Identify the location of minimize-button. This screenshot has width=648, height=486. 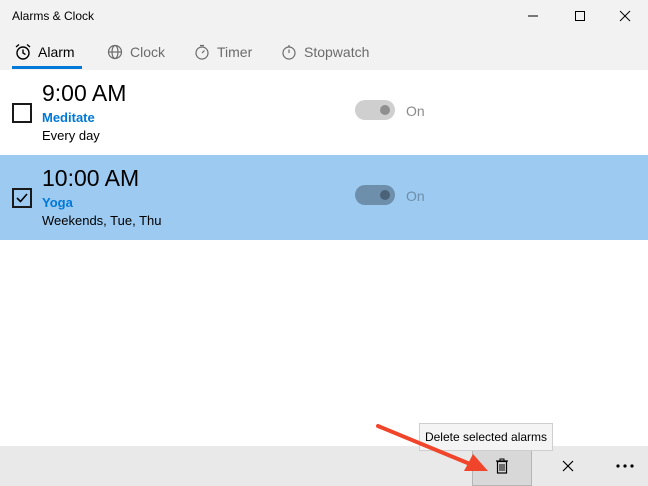
(533, 16).